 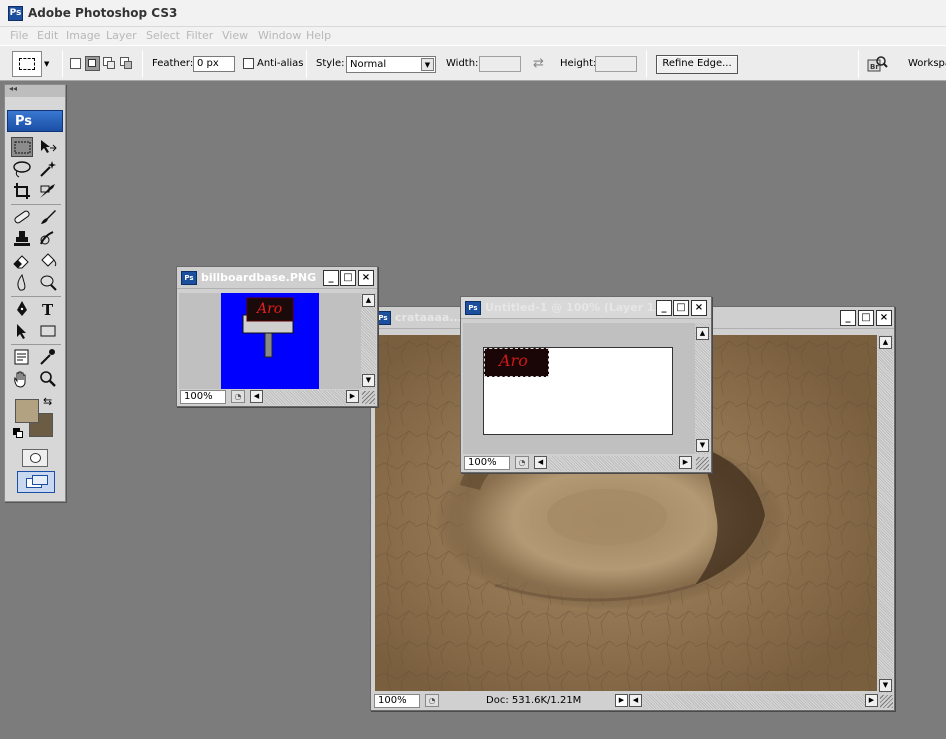 What do you see at coordinates (586, 308) in the screenshot?
I see `document-titlebar: Ps Untitled-1 @ 100% (Layer 1... _ □ ×` at bounding box center [586, 308].